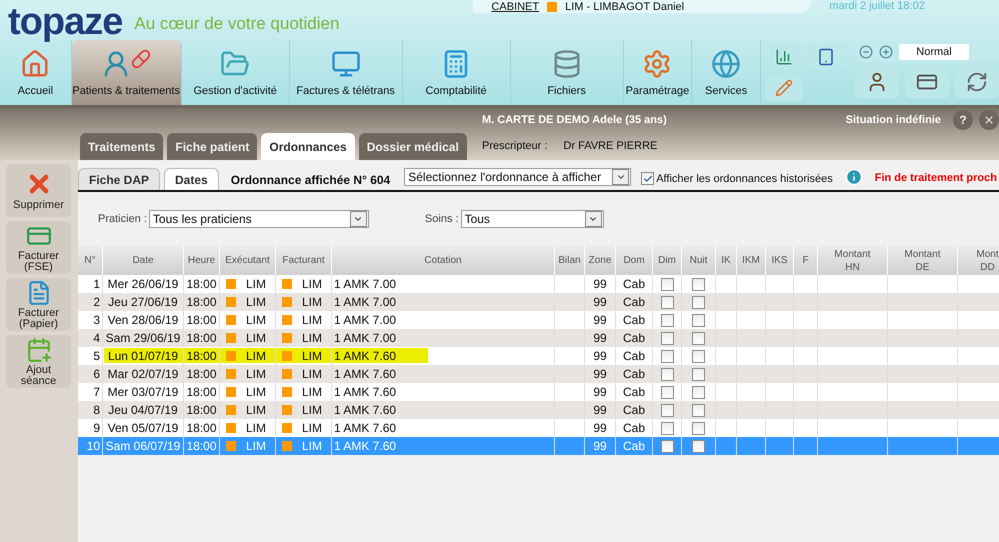 The height and width of the screenshot is (542, 999). What do you see at coordinates (877, 6) in the screenshot?
I see `date-time: mardi 2 juillet 18:02` at bounding box center [877, 6].